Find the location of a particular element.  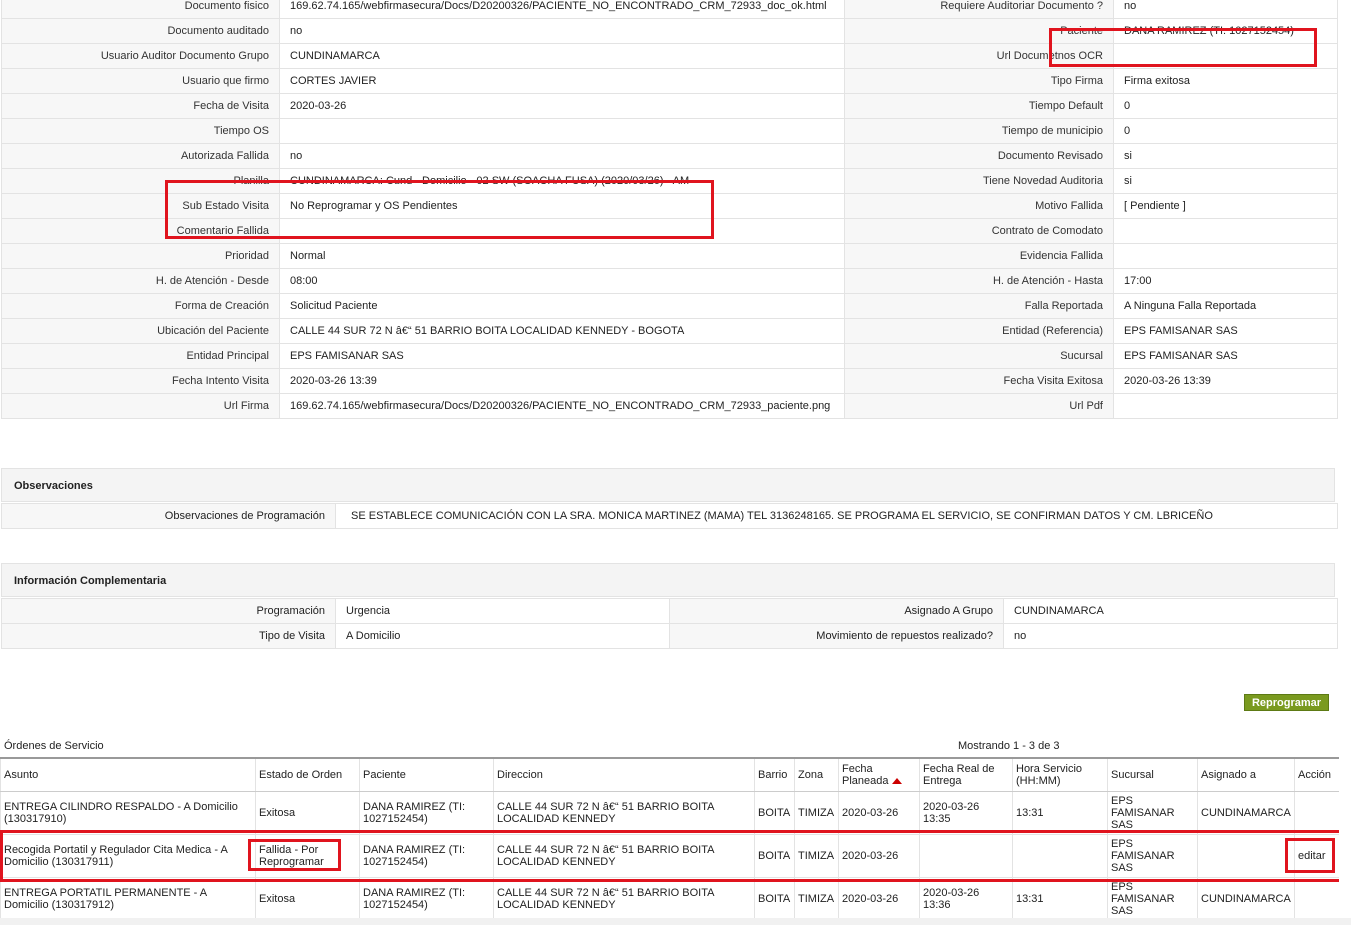

col-fecha-planeada: Fecha Planeada is located at coordinates (879, 774).